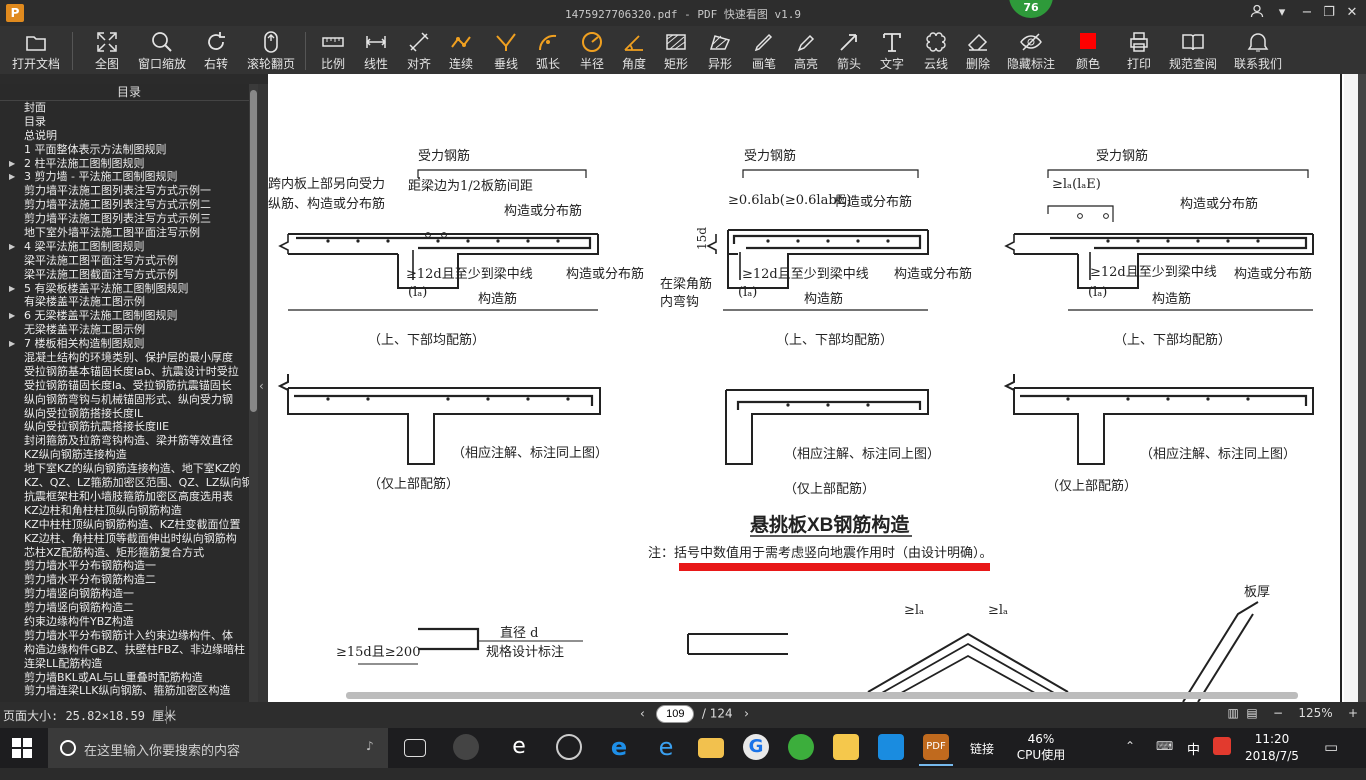 The image size is (1366, 780). What do you see at coordinates (1278, 713) in the screenshot?
I see `zoom-out-button: −` at bounding box center [1278, 713].